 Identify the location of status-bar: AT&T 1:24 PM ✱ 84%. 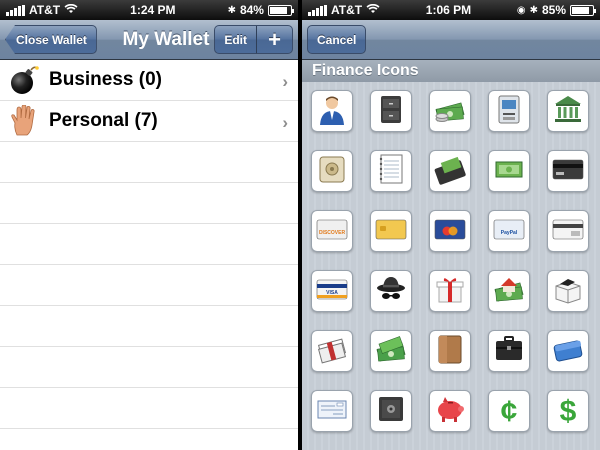
(149, 10).